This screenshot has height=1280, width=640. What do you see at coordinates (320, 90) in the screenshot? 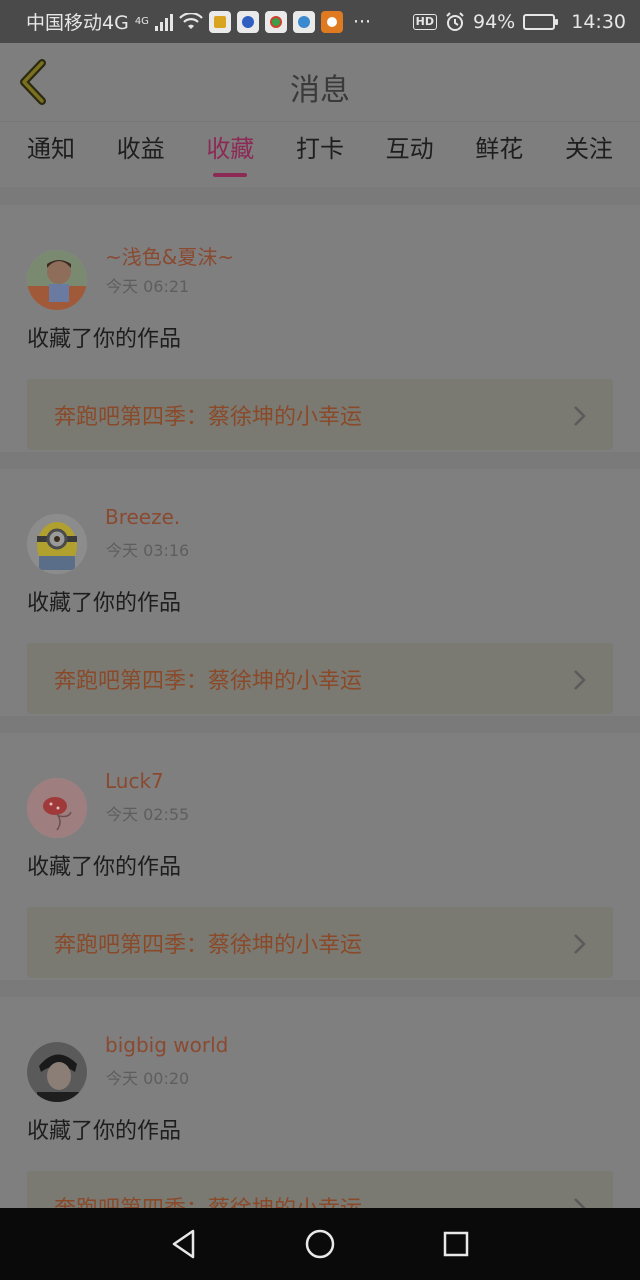
I see `page-title: 消息` at bounding box center [320, 90].